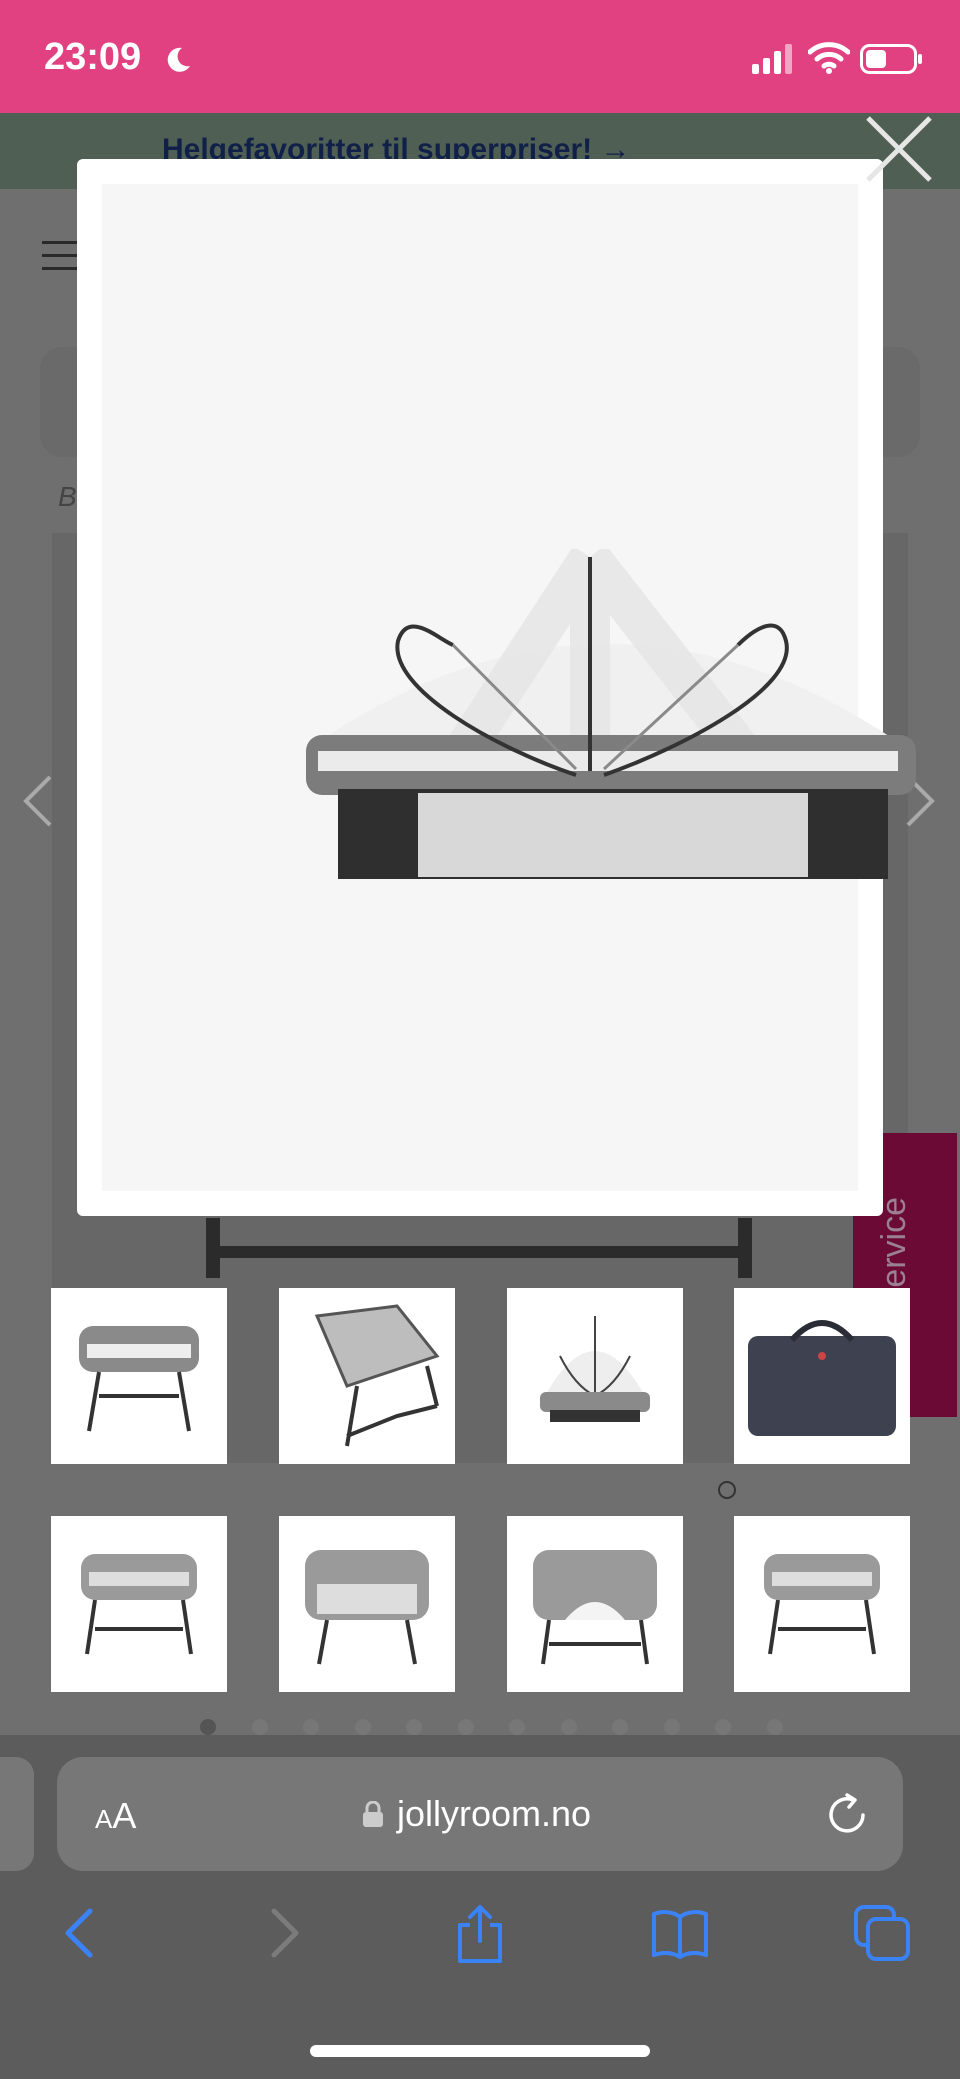 The image size is (960, 2079). I want to click on thumbnail-crib-net, so click(595, 1376).